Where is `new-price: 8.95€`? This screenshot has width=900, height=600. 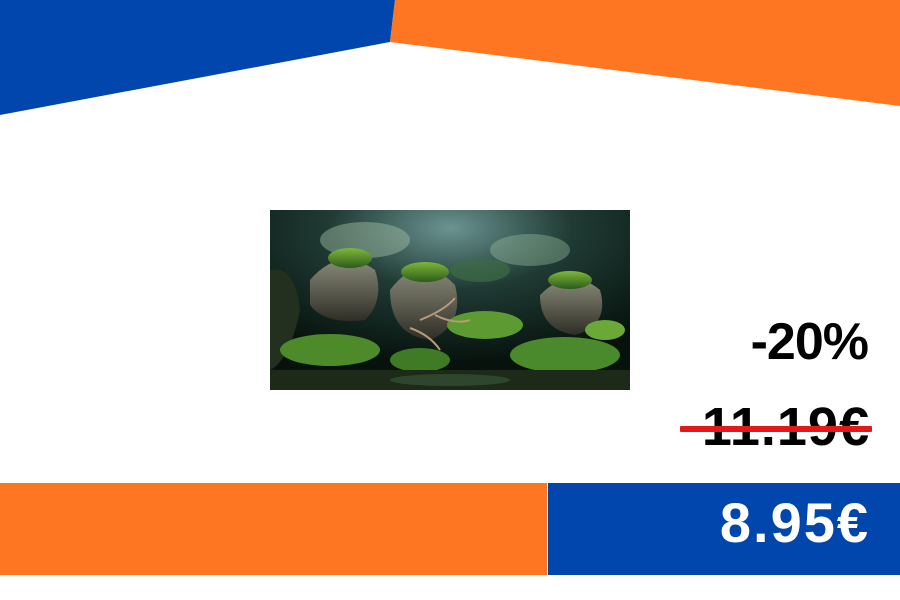 new-price: 8.95€ is located at coordinates (794, 522).